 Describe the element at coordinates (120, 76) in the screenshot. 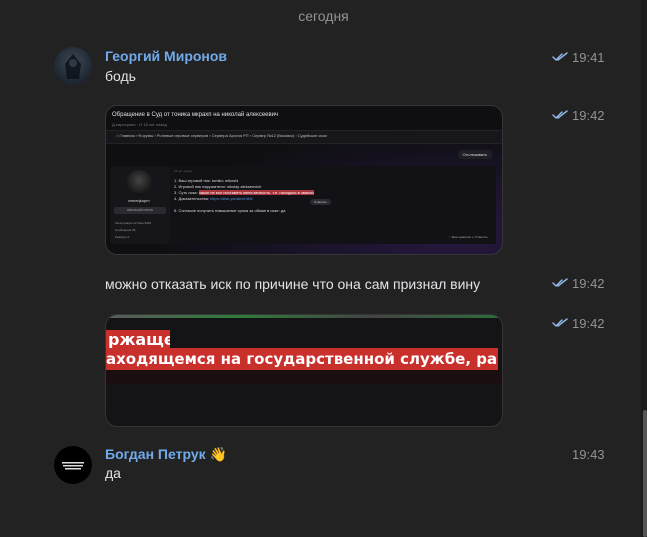

I see `message-text: бодь` at that location.